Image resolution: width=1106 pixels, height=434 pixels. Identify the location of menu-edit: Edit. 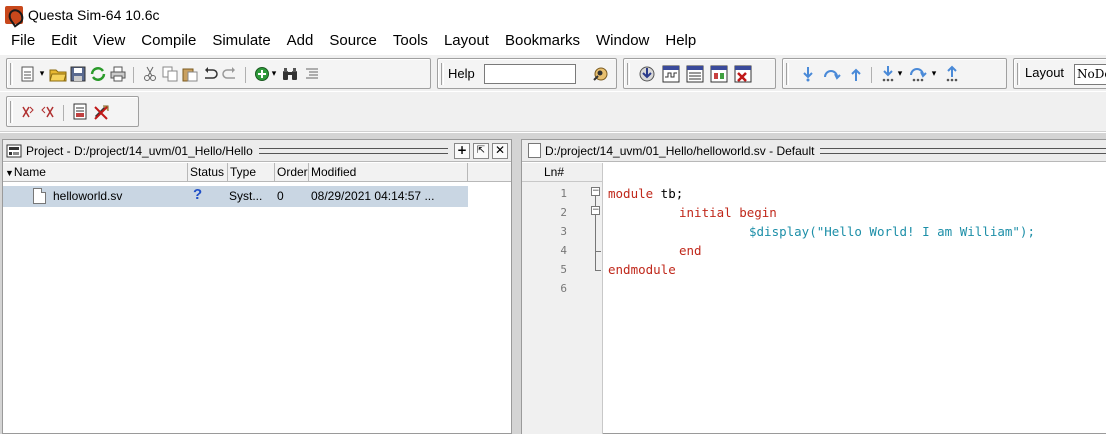
(64, 41).